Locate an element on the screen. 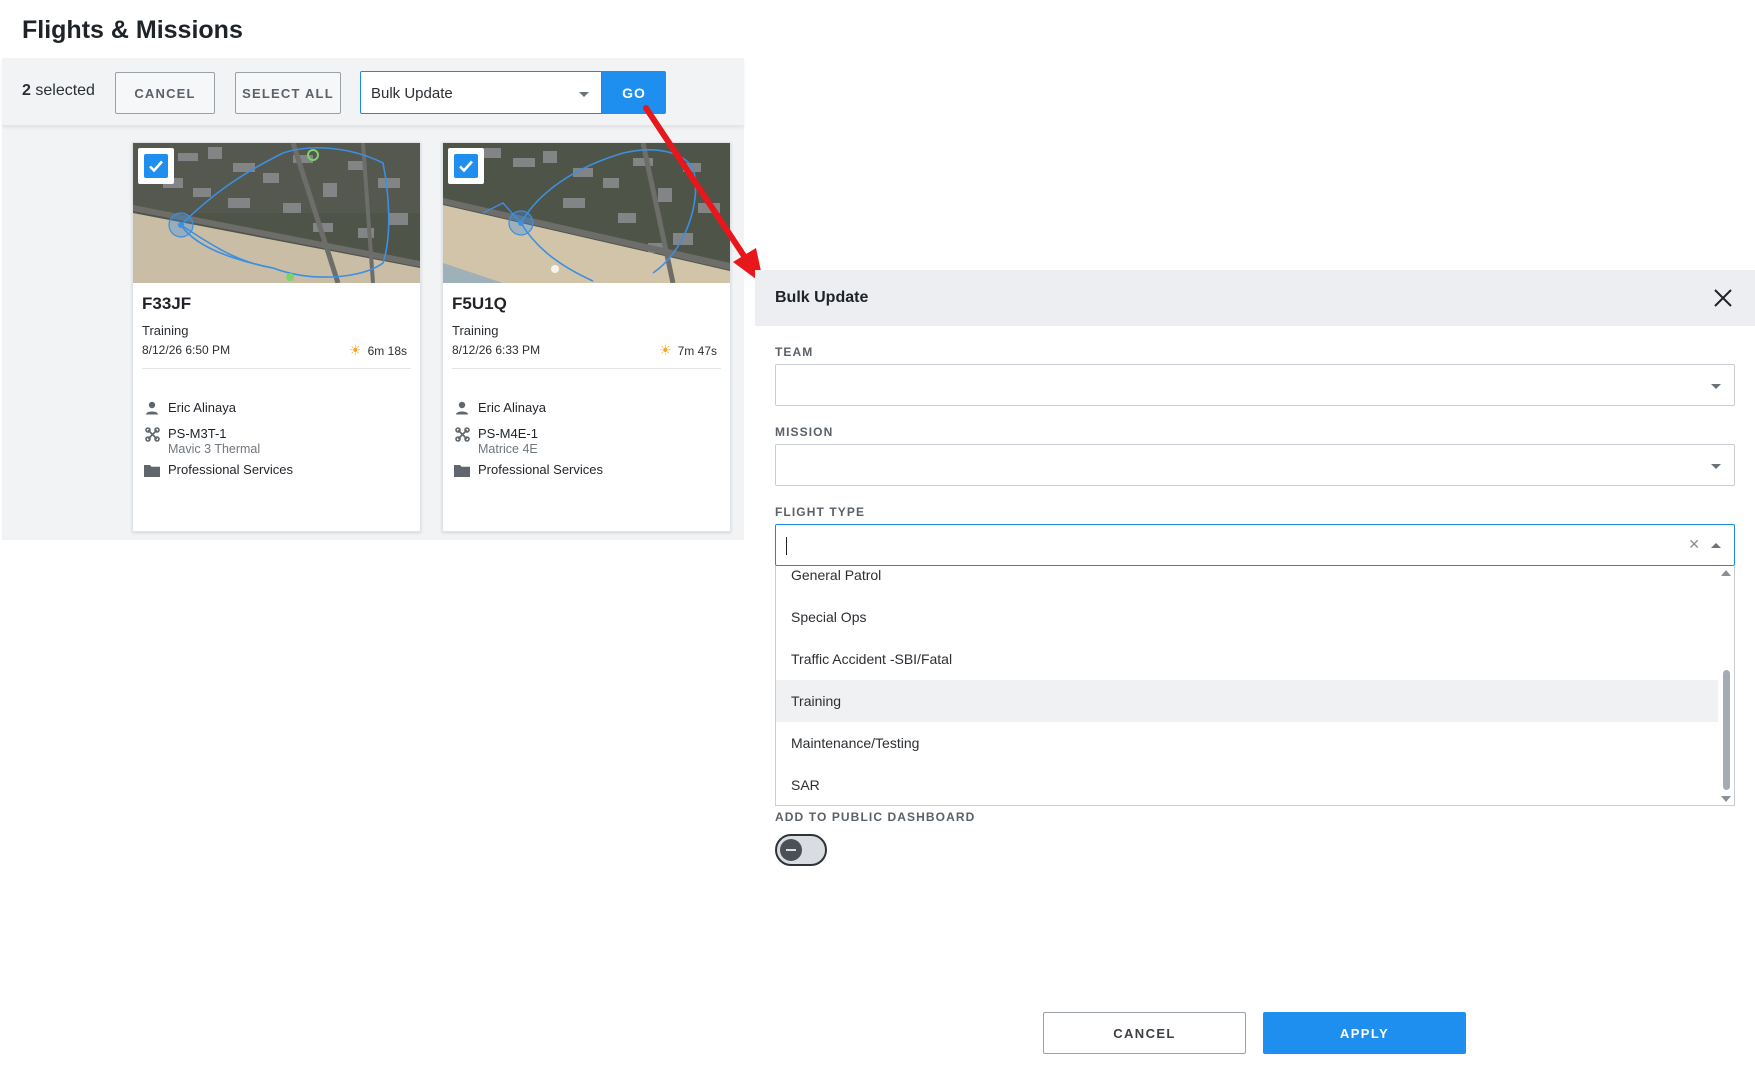 The height and width of the screenshot is (1070, 1755). dropdown-scrollbar is located at coordinates (1726, 685).